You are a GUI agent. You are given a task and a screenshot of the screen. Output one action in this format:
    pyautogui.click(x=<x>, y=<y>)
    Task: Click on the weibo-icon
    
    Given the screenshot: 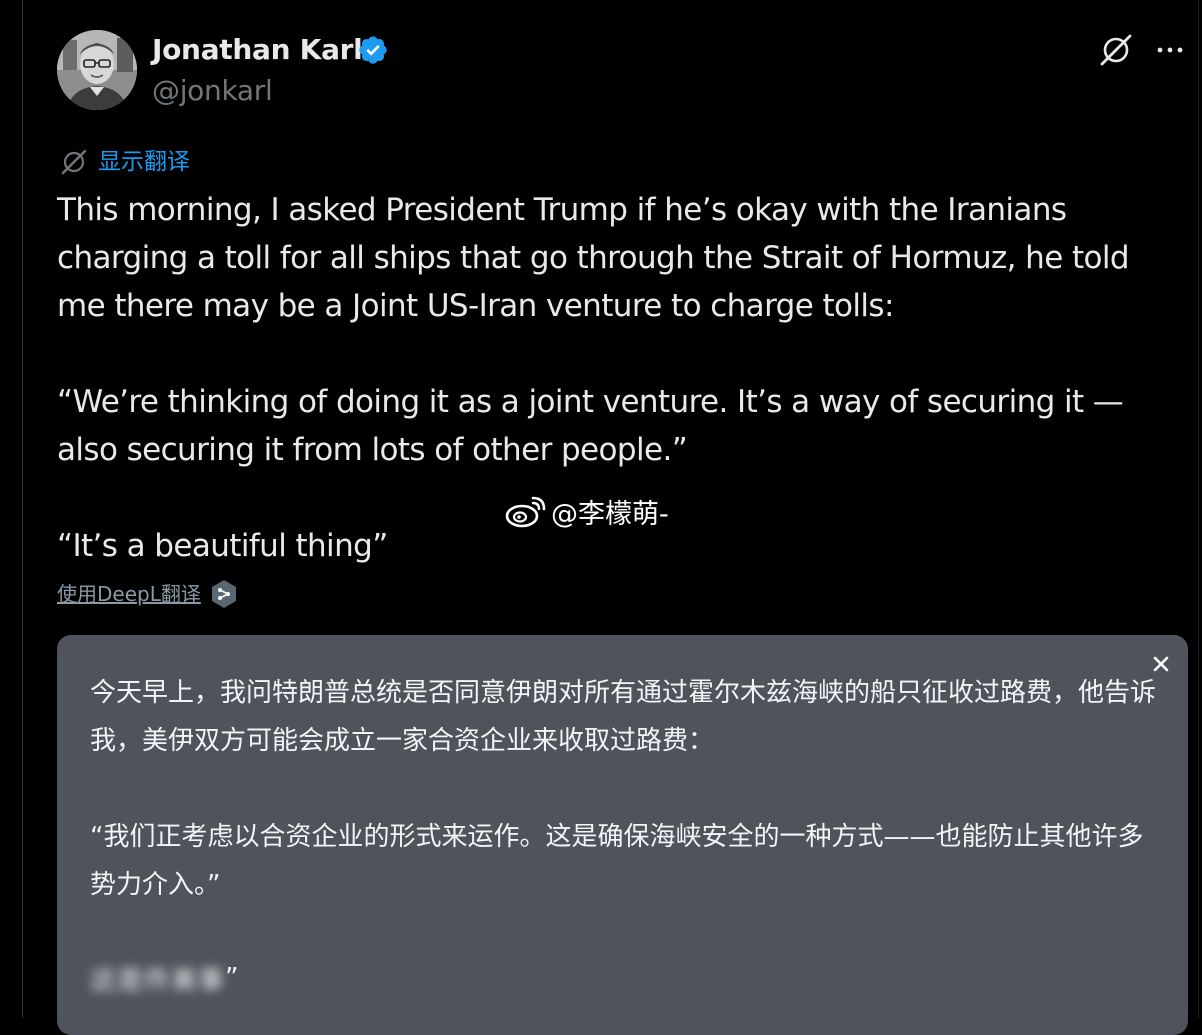 What is the action you would take?
    pyautogui.click(x=525, y=512)
    